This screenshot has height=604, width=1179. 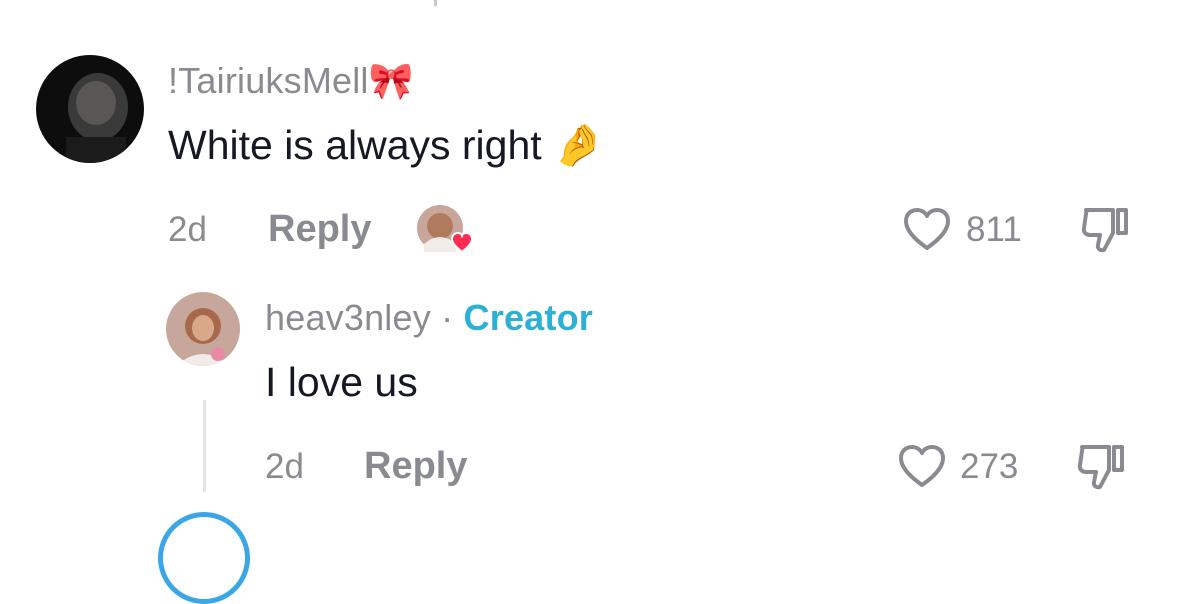 I want to click on username-text: !TairiuksMell, so click(x=268, y=80).